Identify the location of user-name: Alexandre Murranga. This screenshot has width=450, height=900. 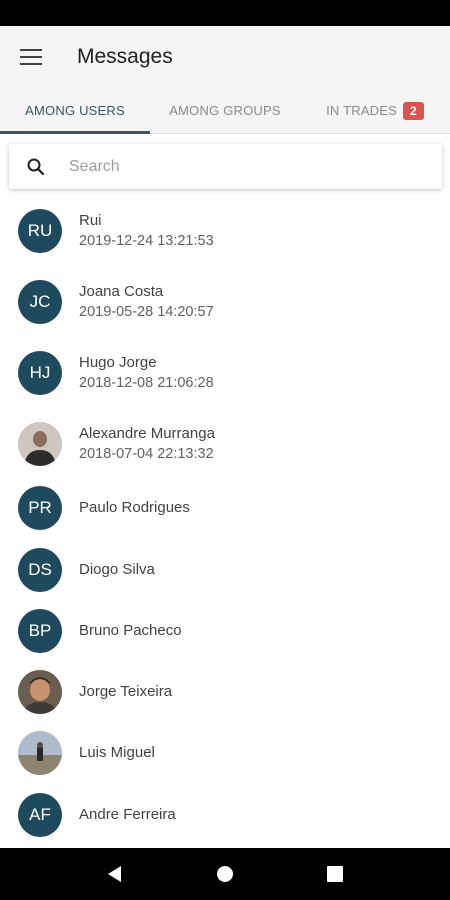
(147, 433).